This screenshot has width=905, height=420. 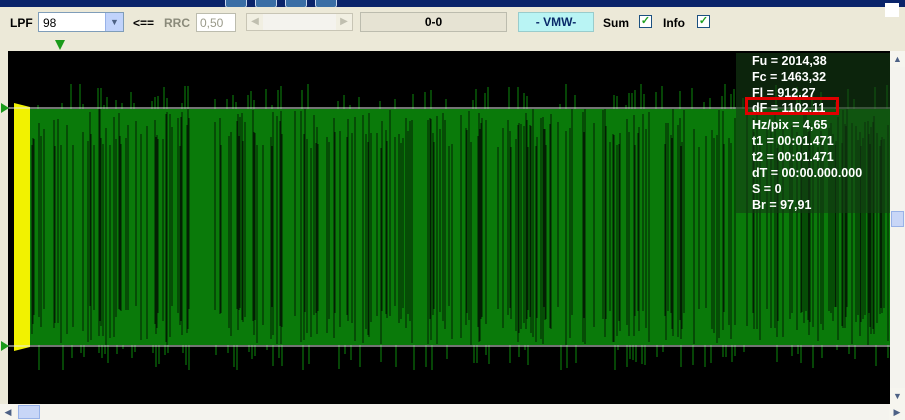 I want to click on df-highlight-box, so click(x=792, y=106).